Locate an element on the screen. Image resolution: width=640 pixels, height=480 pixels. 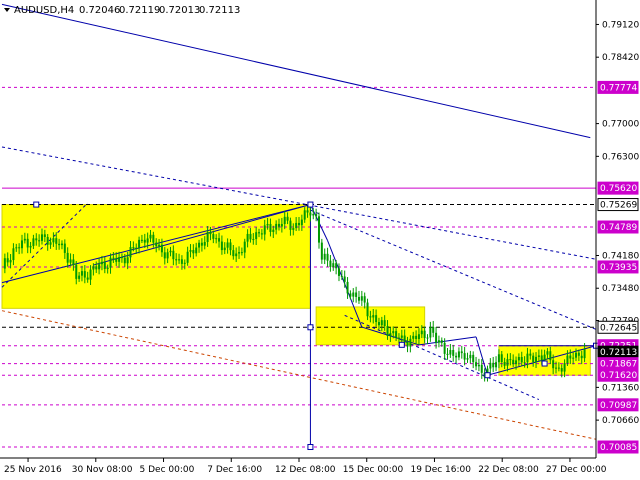
time-label-8: 27 Dec 00:00 is located at coordinates (576, 470).